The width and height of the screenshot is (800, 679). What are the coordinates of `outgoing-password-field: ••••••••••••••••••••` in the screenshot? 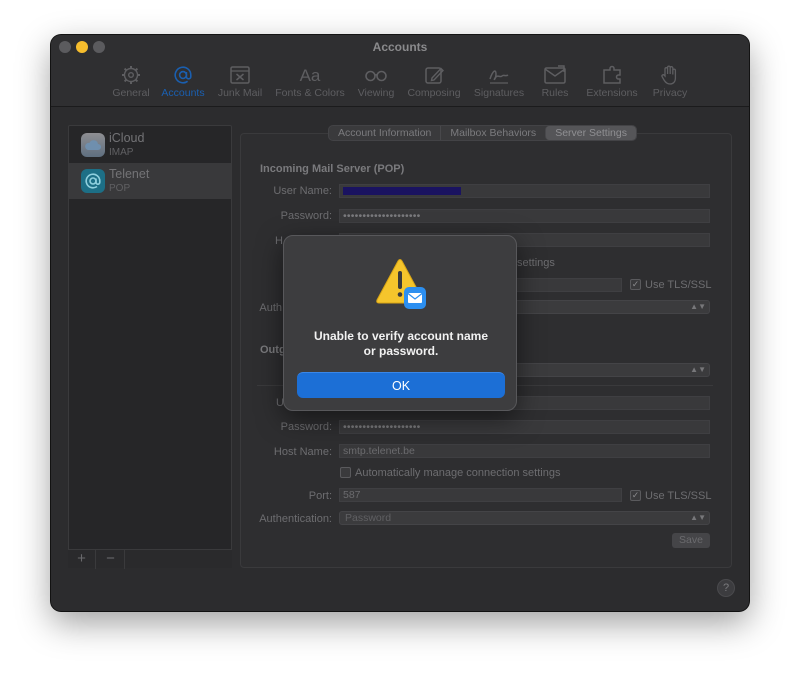 It's located at (524, 427).